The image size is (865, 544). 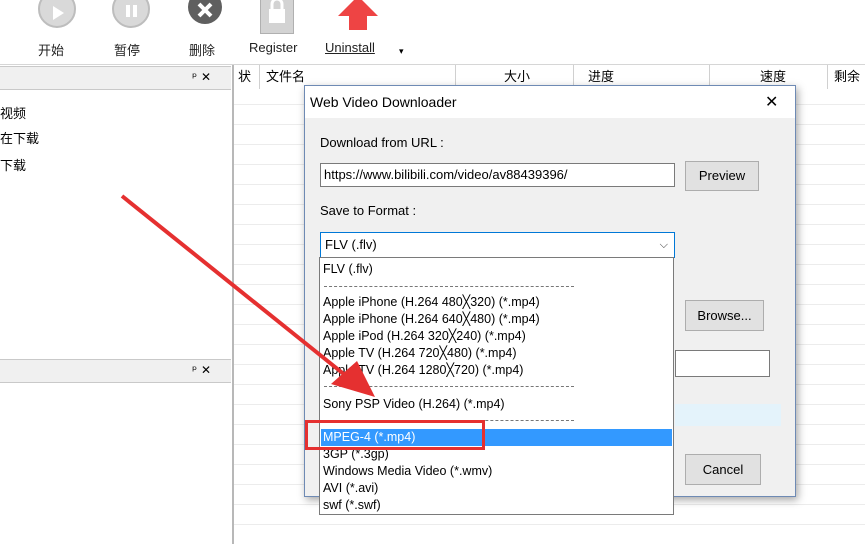 I want to click on annotation-arrow, so click(x=247, y=295).